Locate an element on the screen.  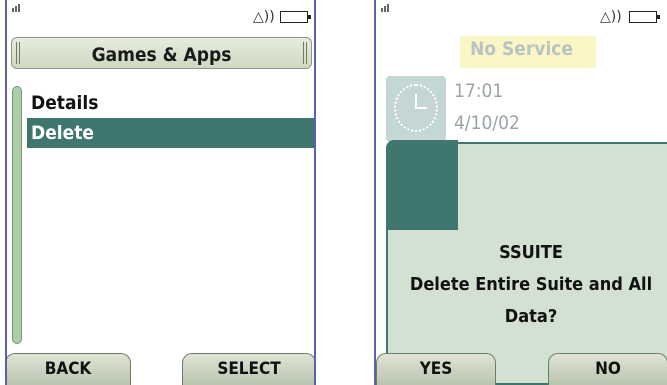
screen-title: Games & Apps is located at coordinates (161, 55).